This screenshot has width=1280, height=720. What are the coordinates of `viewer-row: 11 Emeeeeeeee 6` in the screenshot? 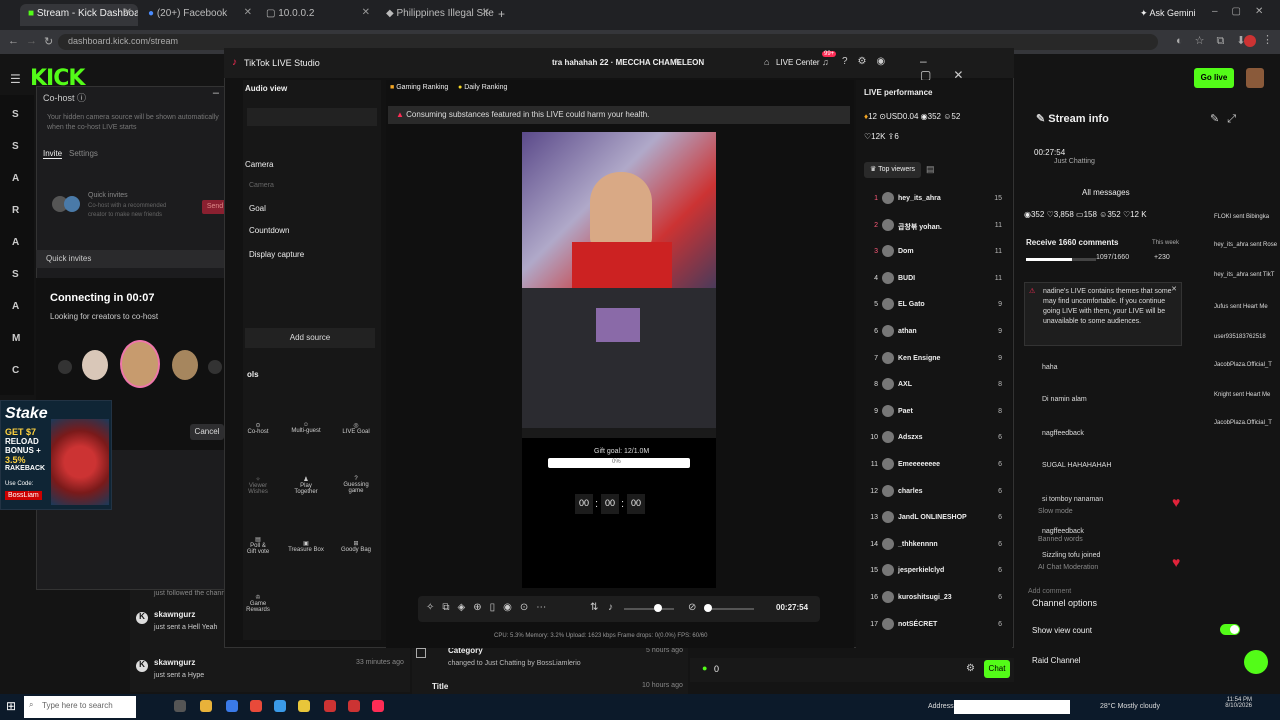 It's located at (935, 466).